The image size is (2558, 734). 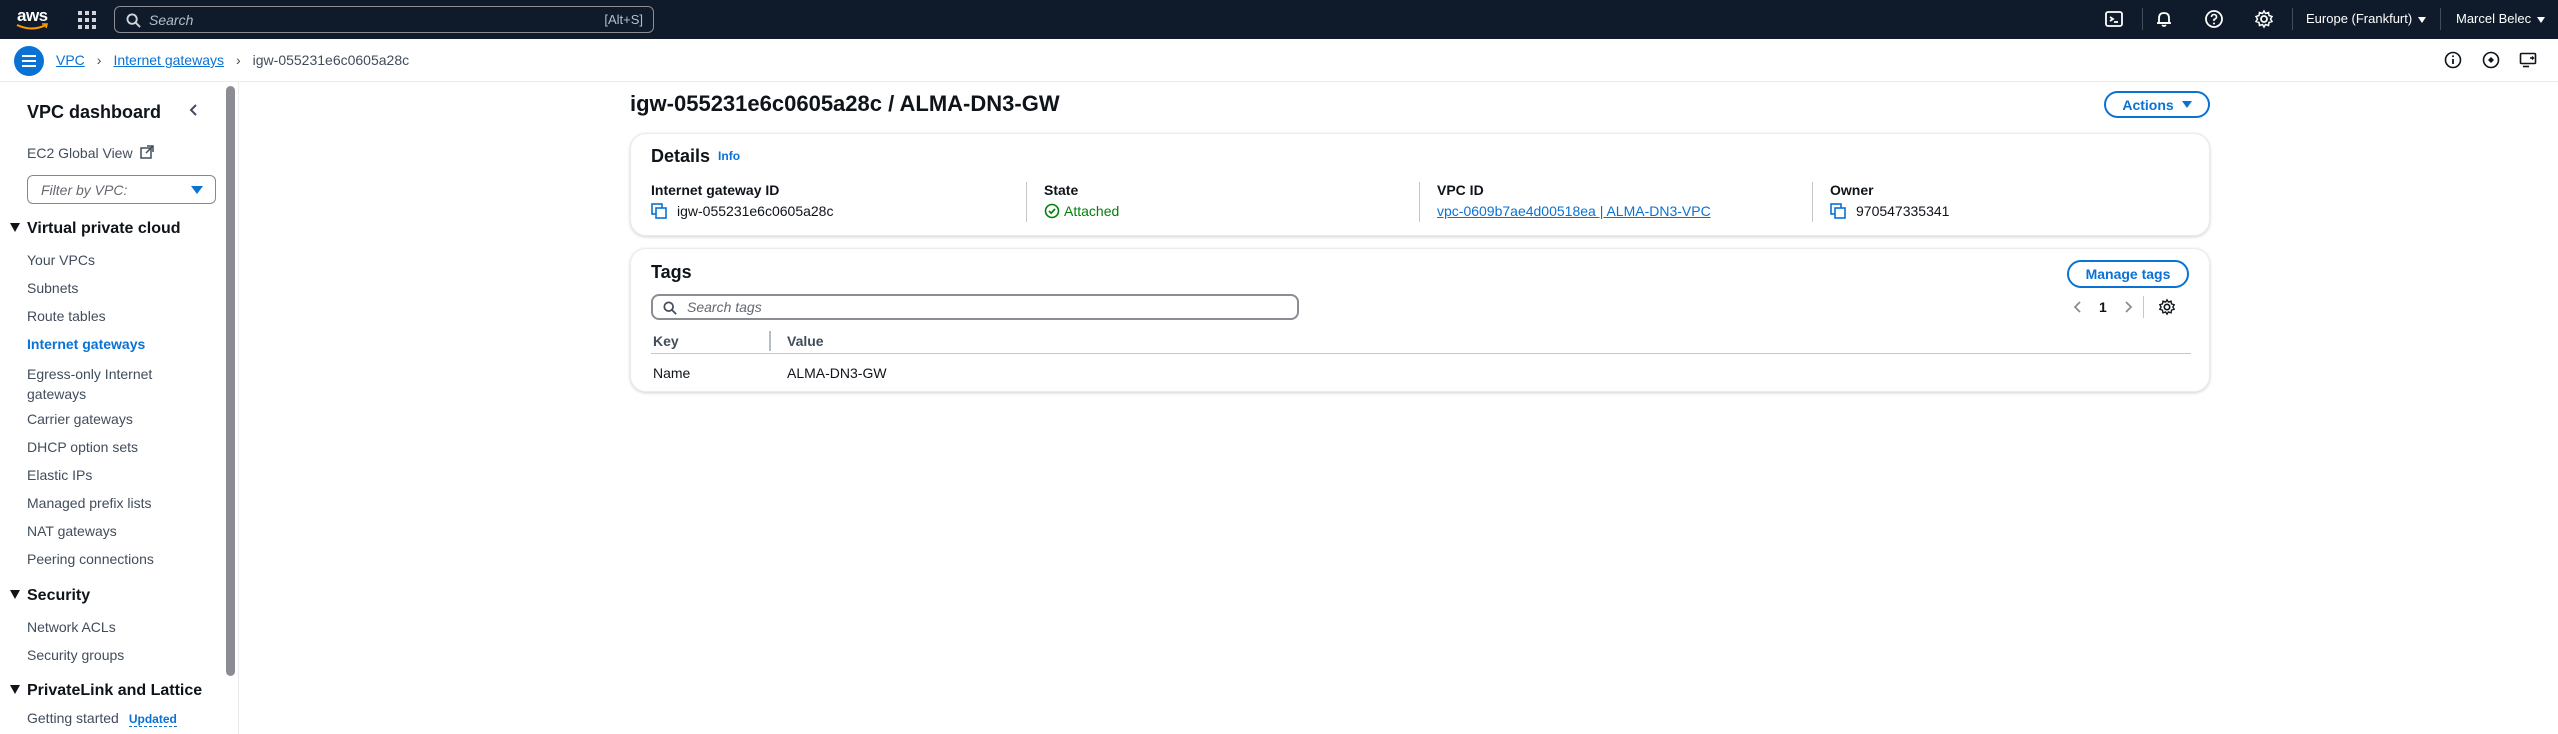 What do you see at coordinates (623, 19) in the screenshot?
I see `search-shortcut-hint: [Alt+S]` at bounding box center [623, 19].